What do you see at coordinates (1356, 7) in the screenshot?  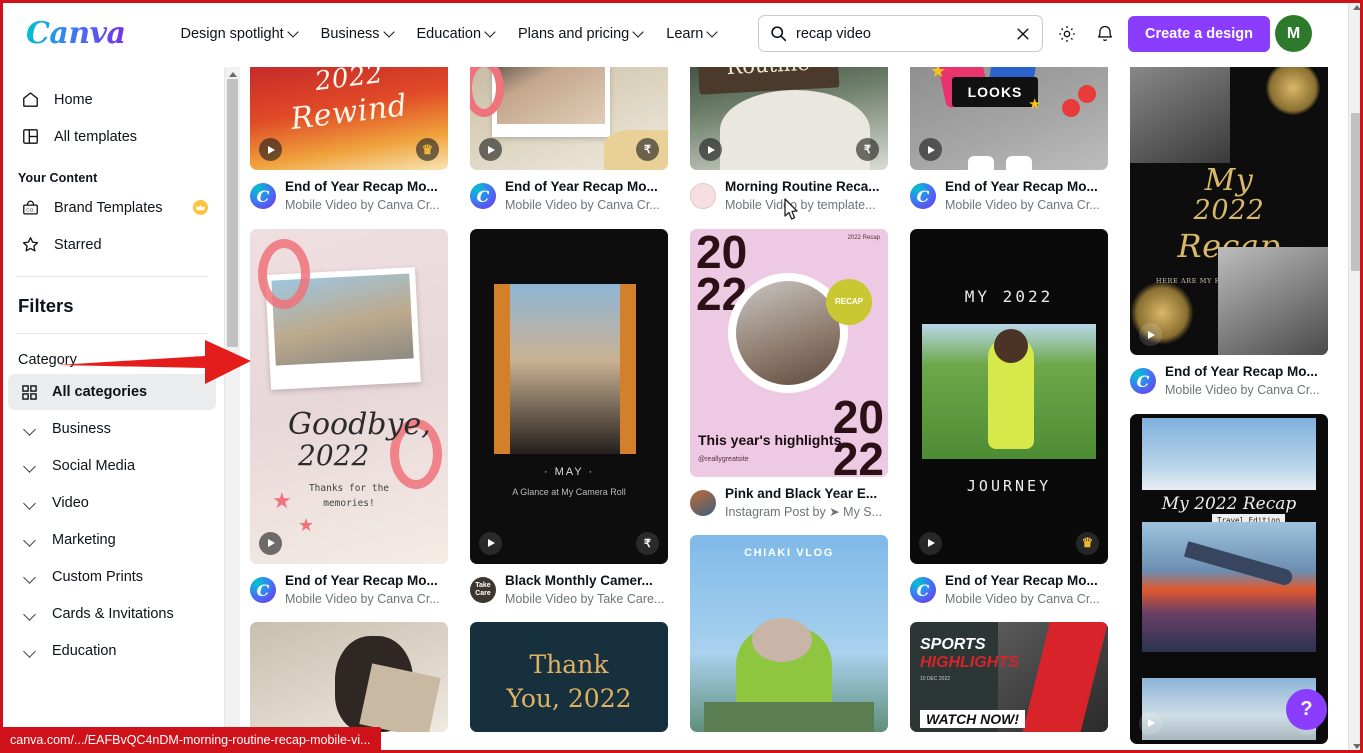 I see `scroll-up-icon` at bounding box center [1356, 7].